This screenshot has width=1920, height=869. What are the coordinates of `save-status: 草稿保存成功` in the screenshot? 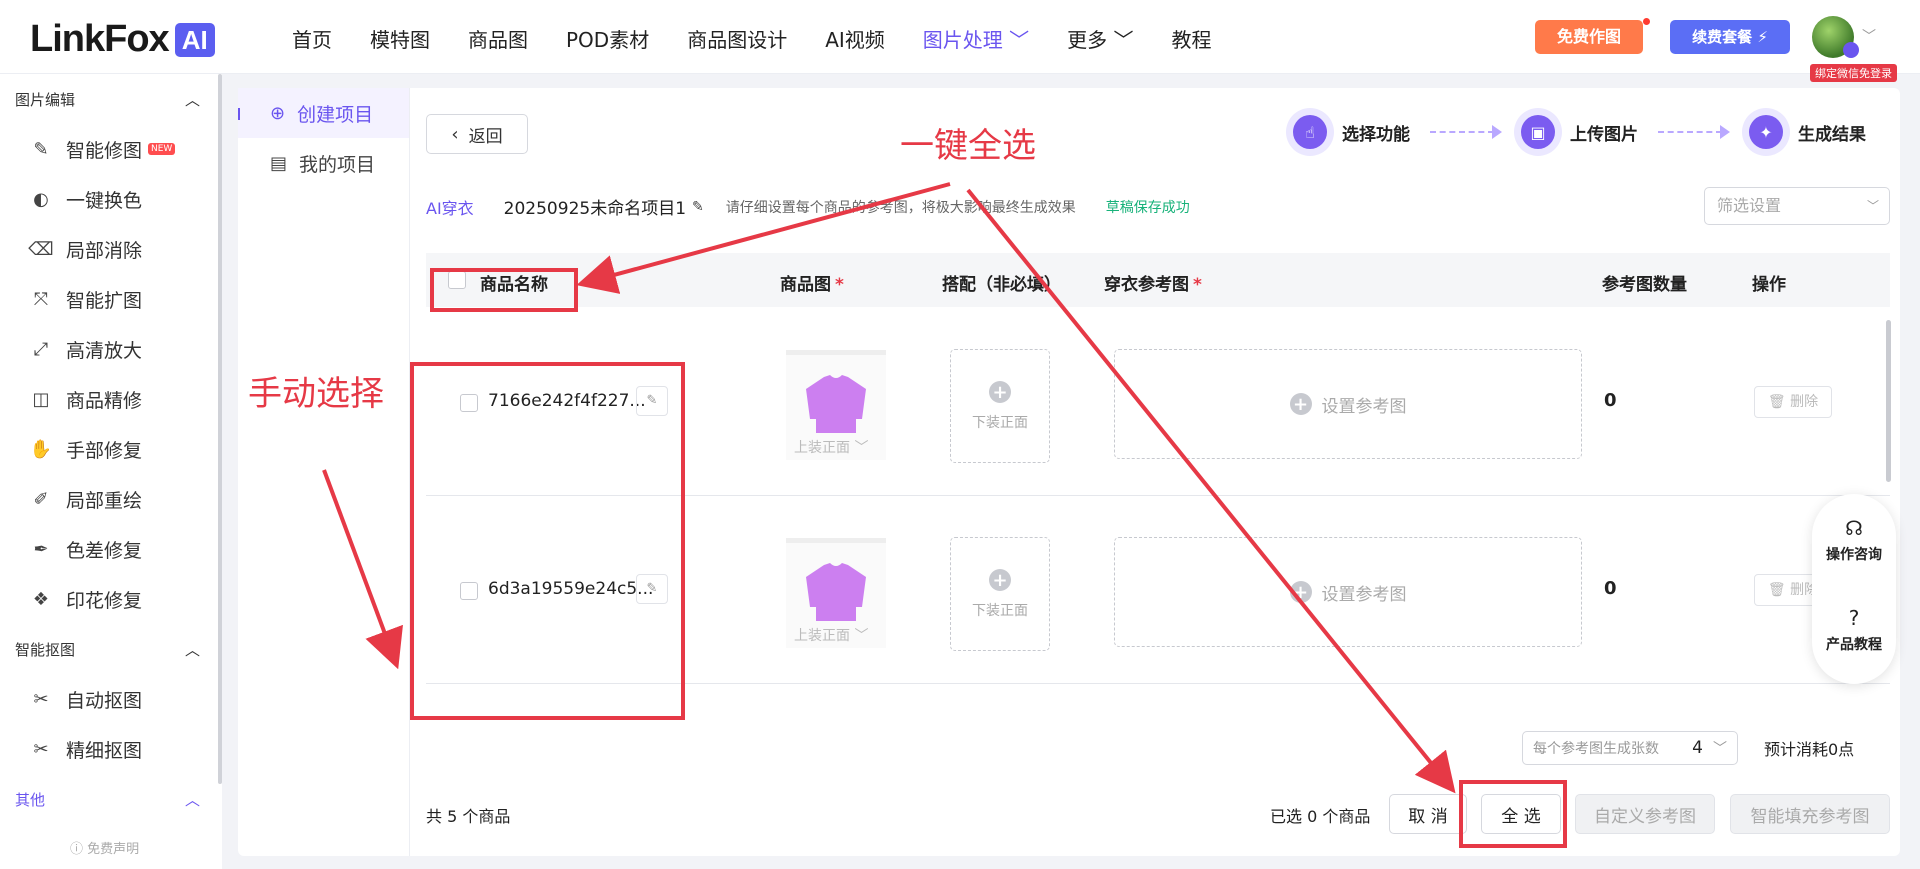 It's located at (1147, 207).